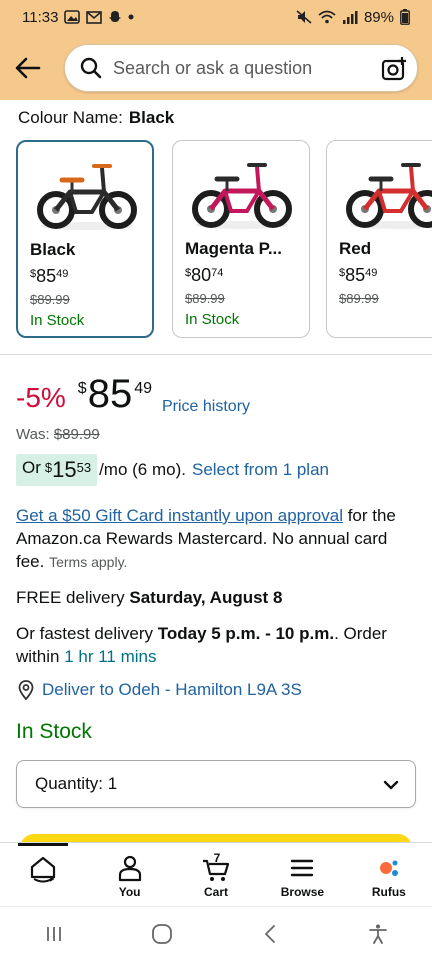 The width and height of the screenshot is (432, 960). What do you see at coordinates (302, 892) in the screenshot?
I see `nav-browse-label: Browse` at bounding box center [302, 892].